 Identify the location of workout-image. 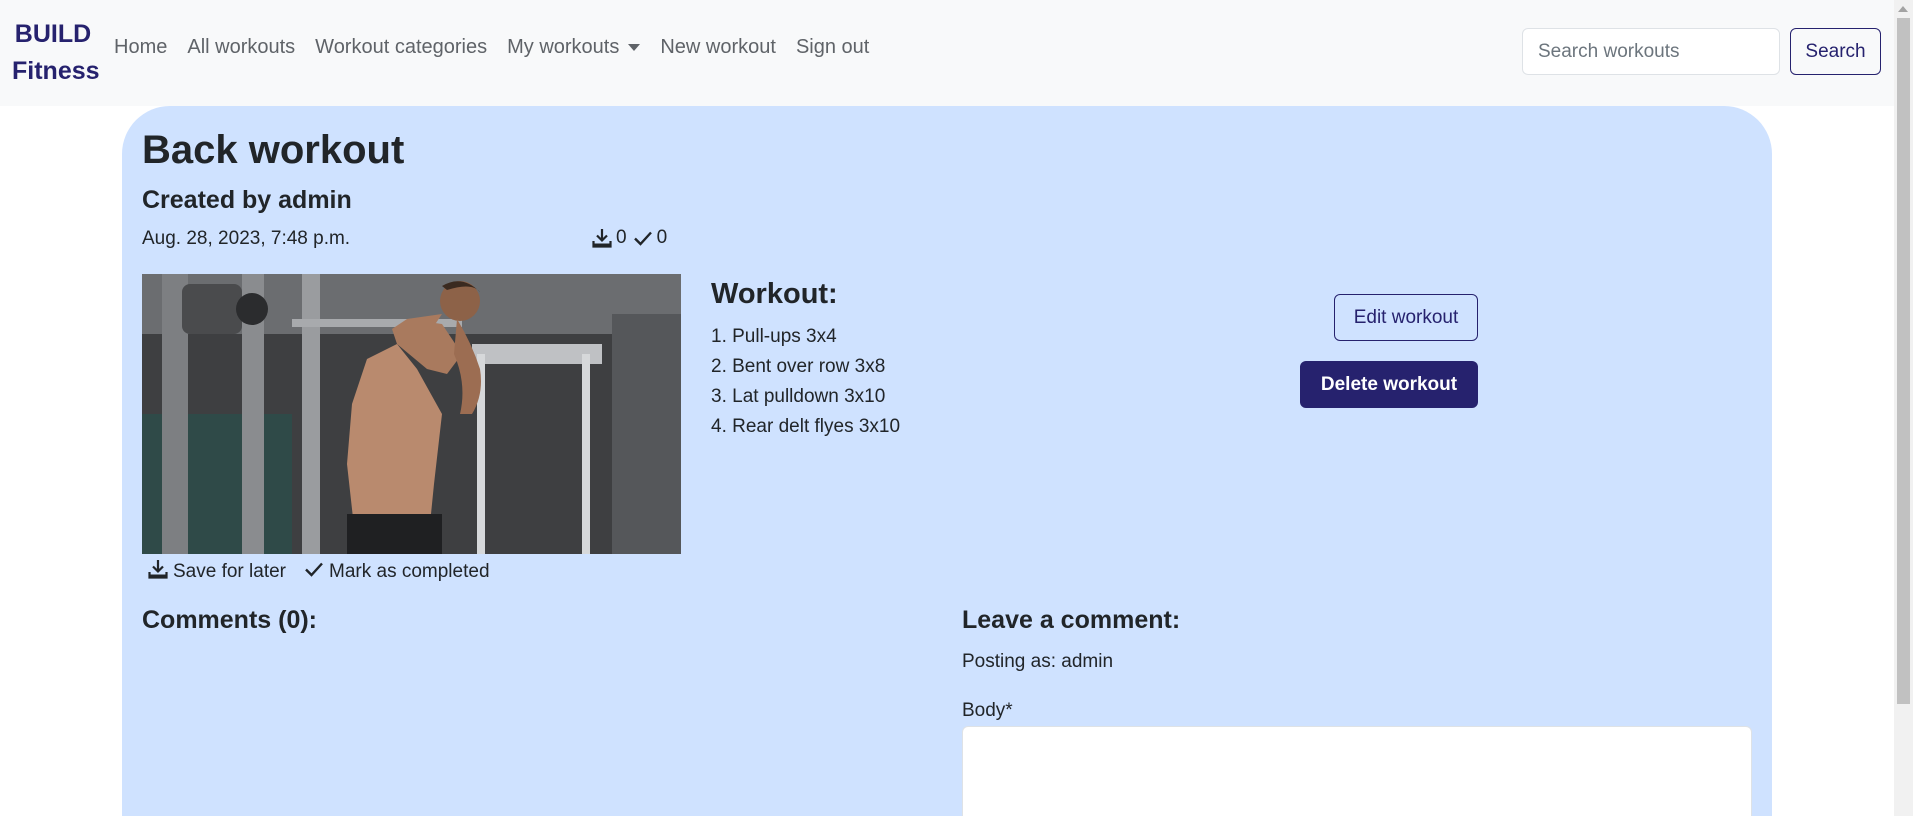
(411, 414).